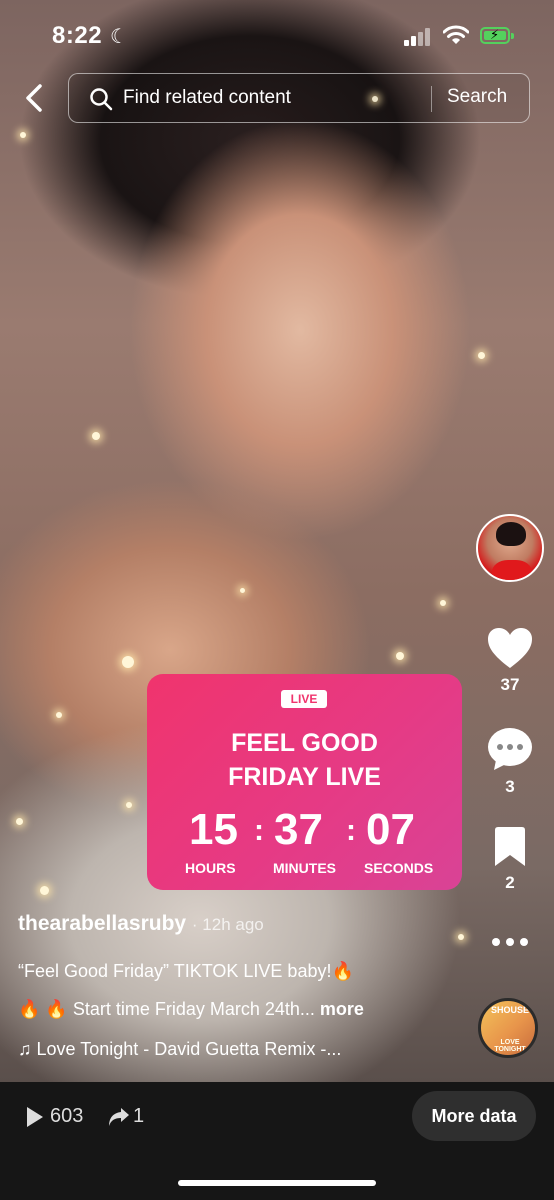 This screenshot has height=1200, width=554. What do you see at coordinates (497, 35) in the screenshot?
I see `battery-icon: ⚡` at bounding box center [497, 35].